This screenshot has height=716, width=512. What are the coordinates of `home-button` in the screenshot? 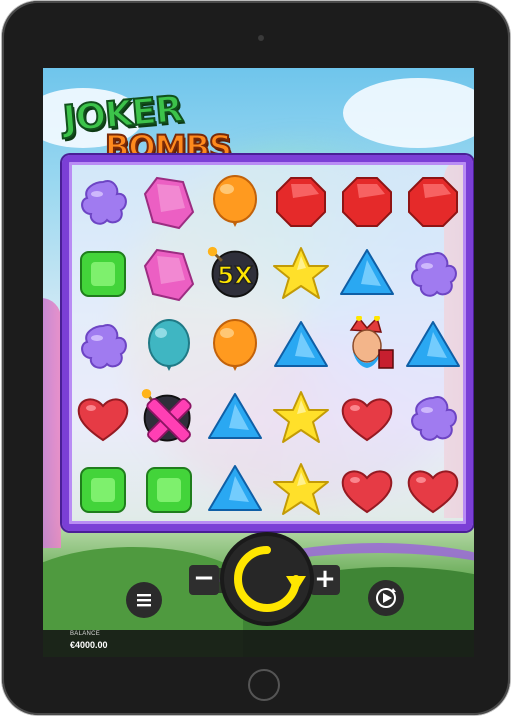 It's located at (264, 685).